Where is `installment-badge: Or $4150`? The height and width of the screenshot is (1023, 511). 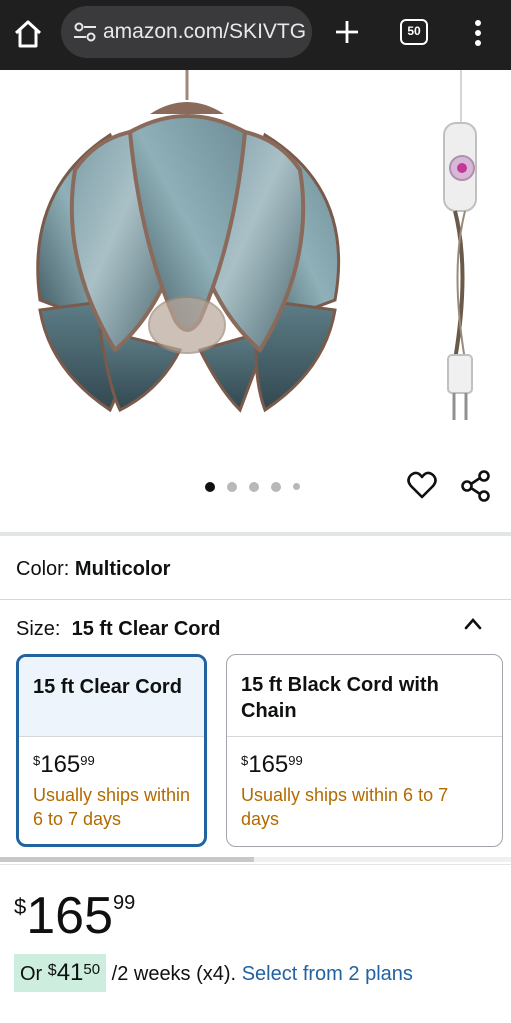 installment-badge: Or $4150 is located at coordinates (60, 973).